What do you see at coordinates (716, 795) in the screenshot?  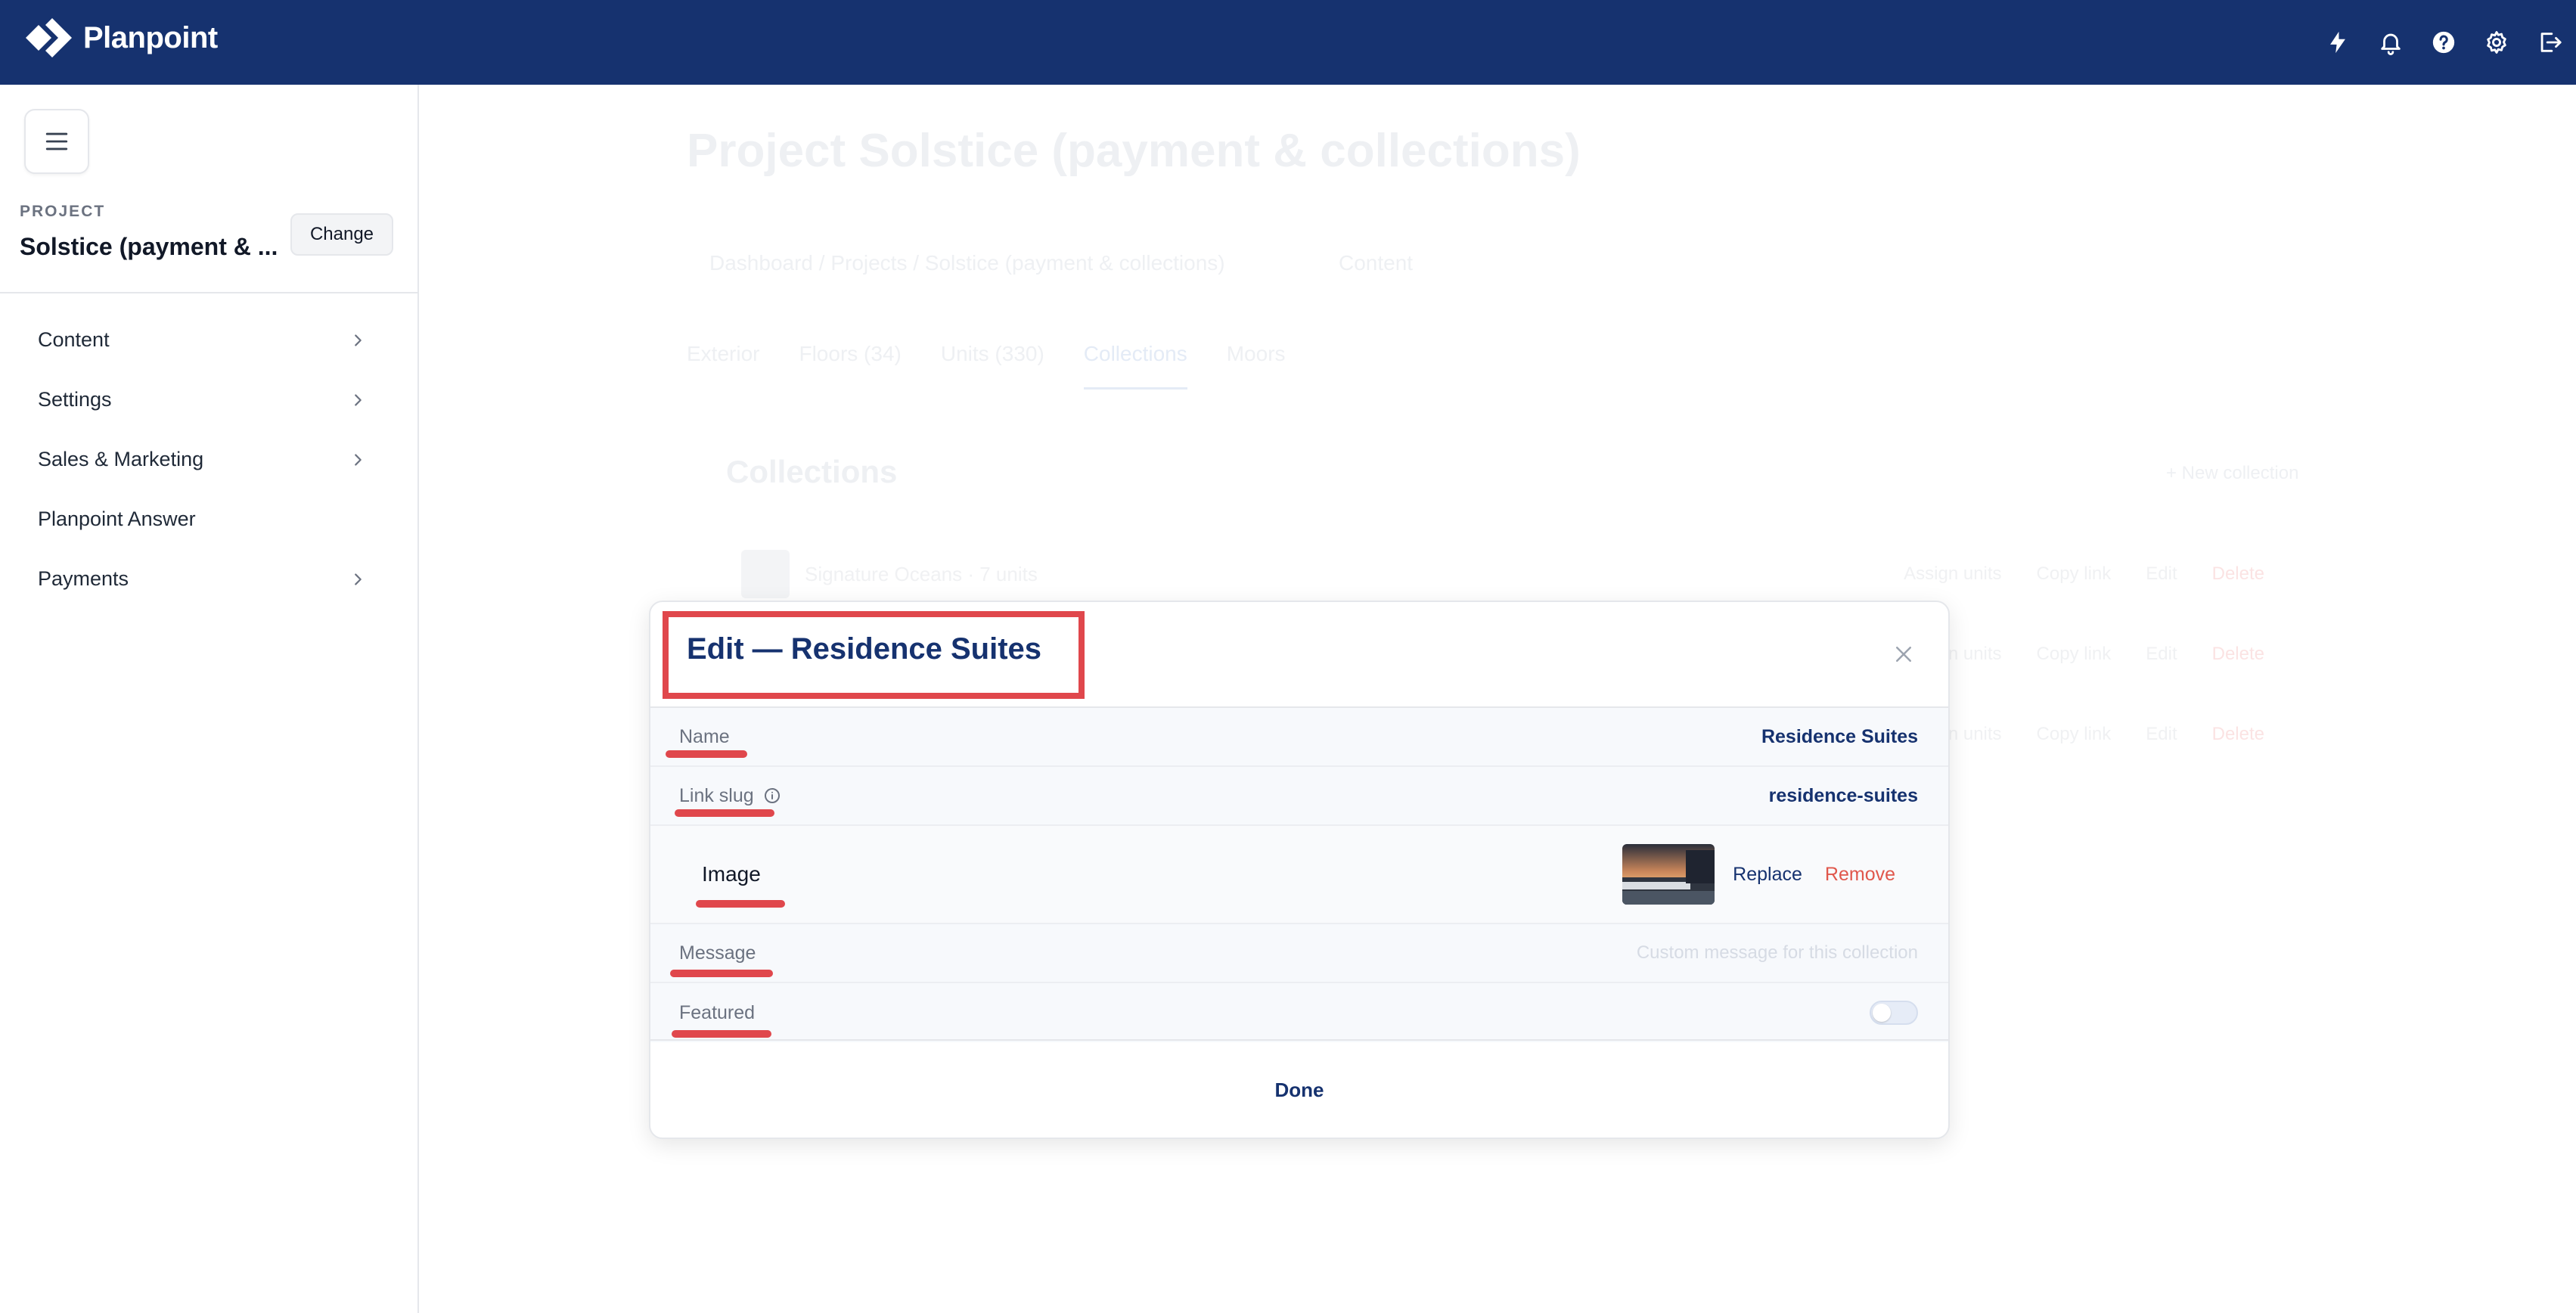 I see `slug-label-text: Link slug` at bounding box center [716, 795].